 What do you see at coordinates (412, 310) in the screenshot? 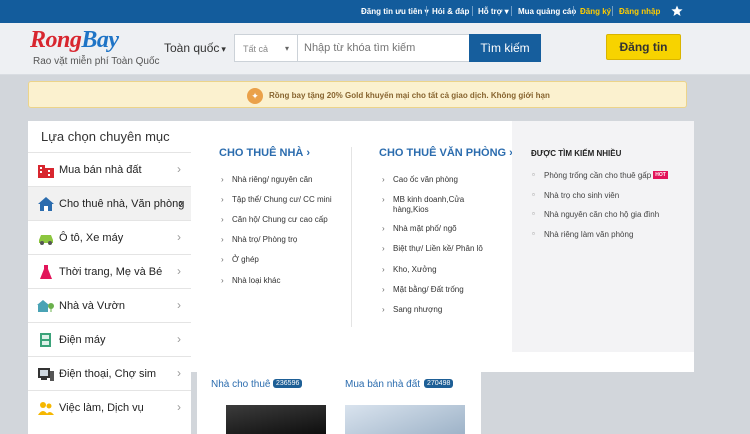
I see `submenu-link: Sang nhượng` at bounding box center [412, 310].